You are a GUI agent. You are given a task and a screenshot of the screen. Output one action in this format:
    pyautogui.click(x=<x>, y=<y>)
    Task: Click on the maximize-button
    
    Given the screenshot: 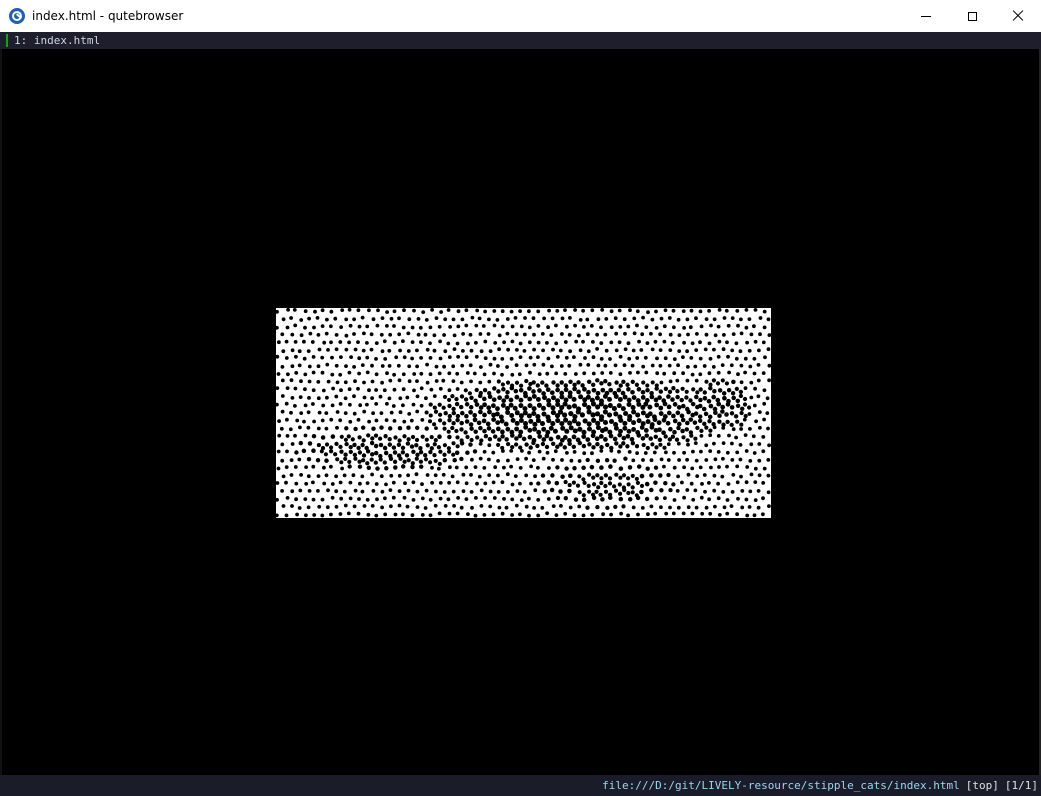 What is the action you would take?
    pyautogui.click(x=972, y=16)
    